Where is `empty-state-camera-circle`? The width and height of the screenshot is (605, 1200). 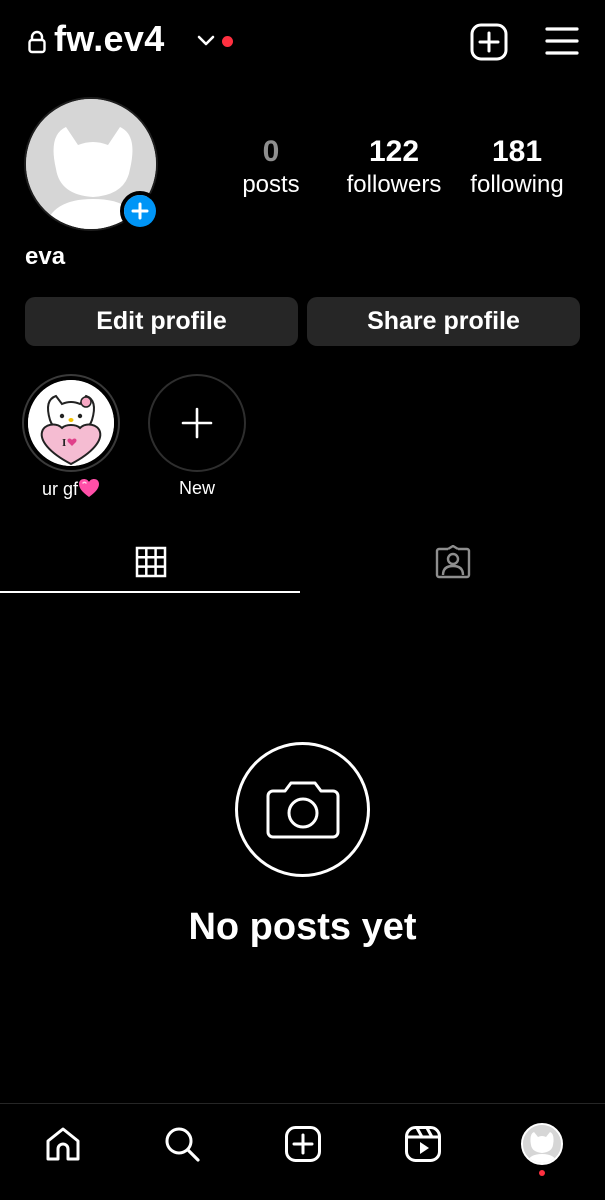
empty-state-camera-circle is located at coordinates (302, 809).